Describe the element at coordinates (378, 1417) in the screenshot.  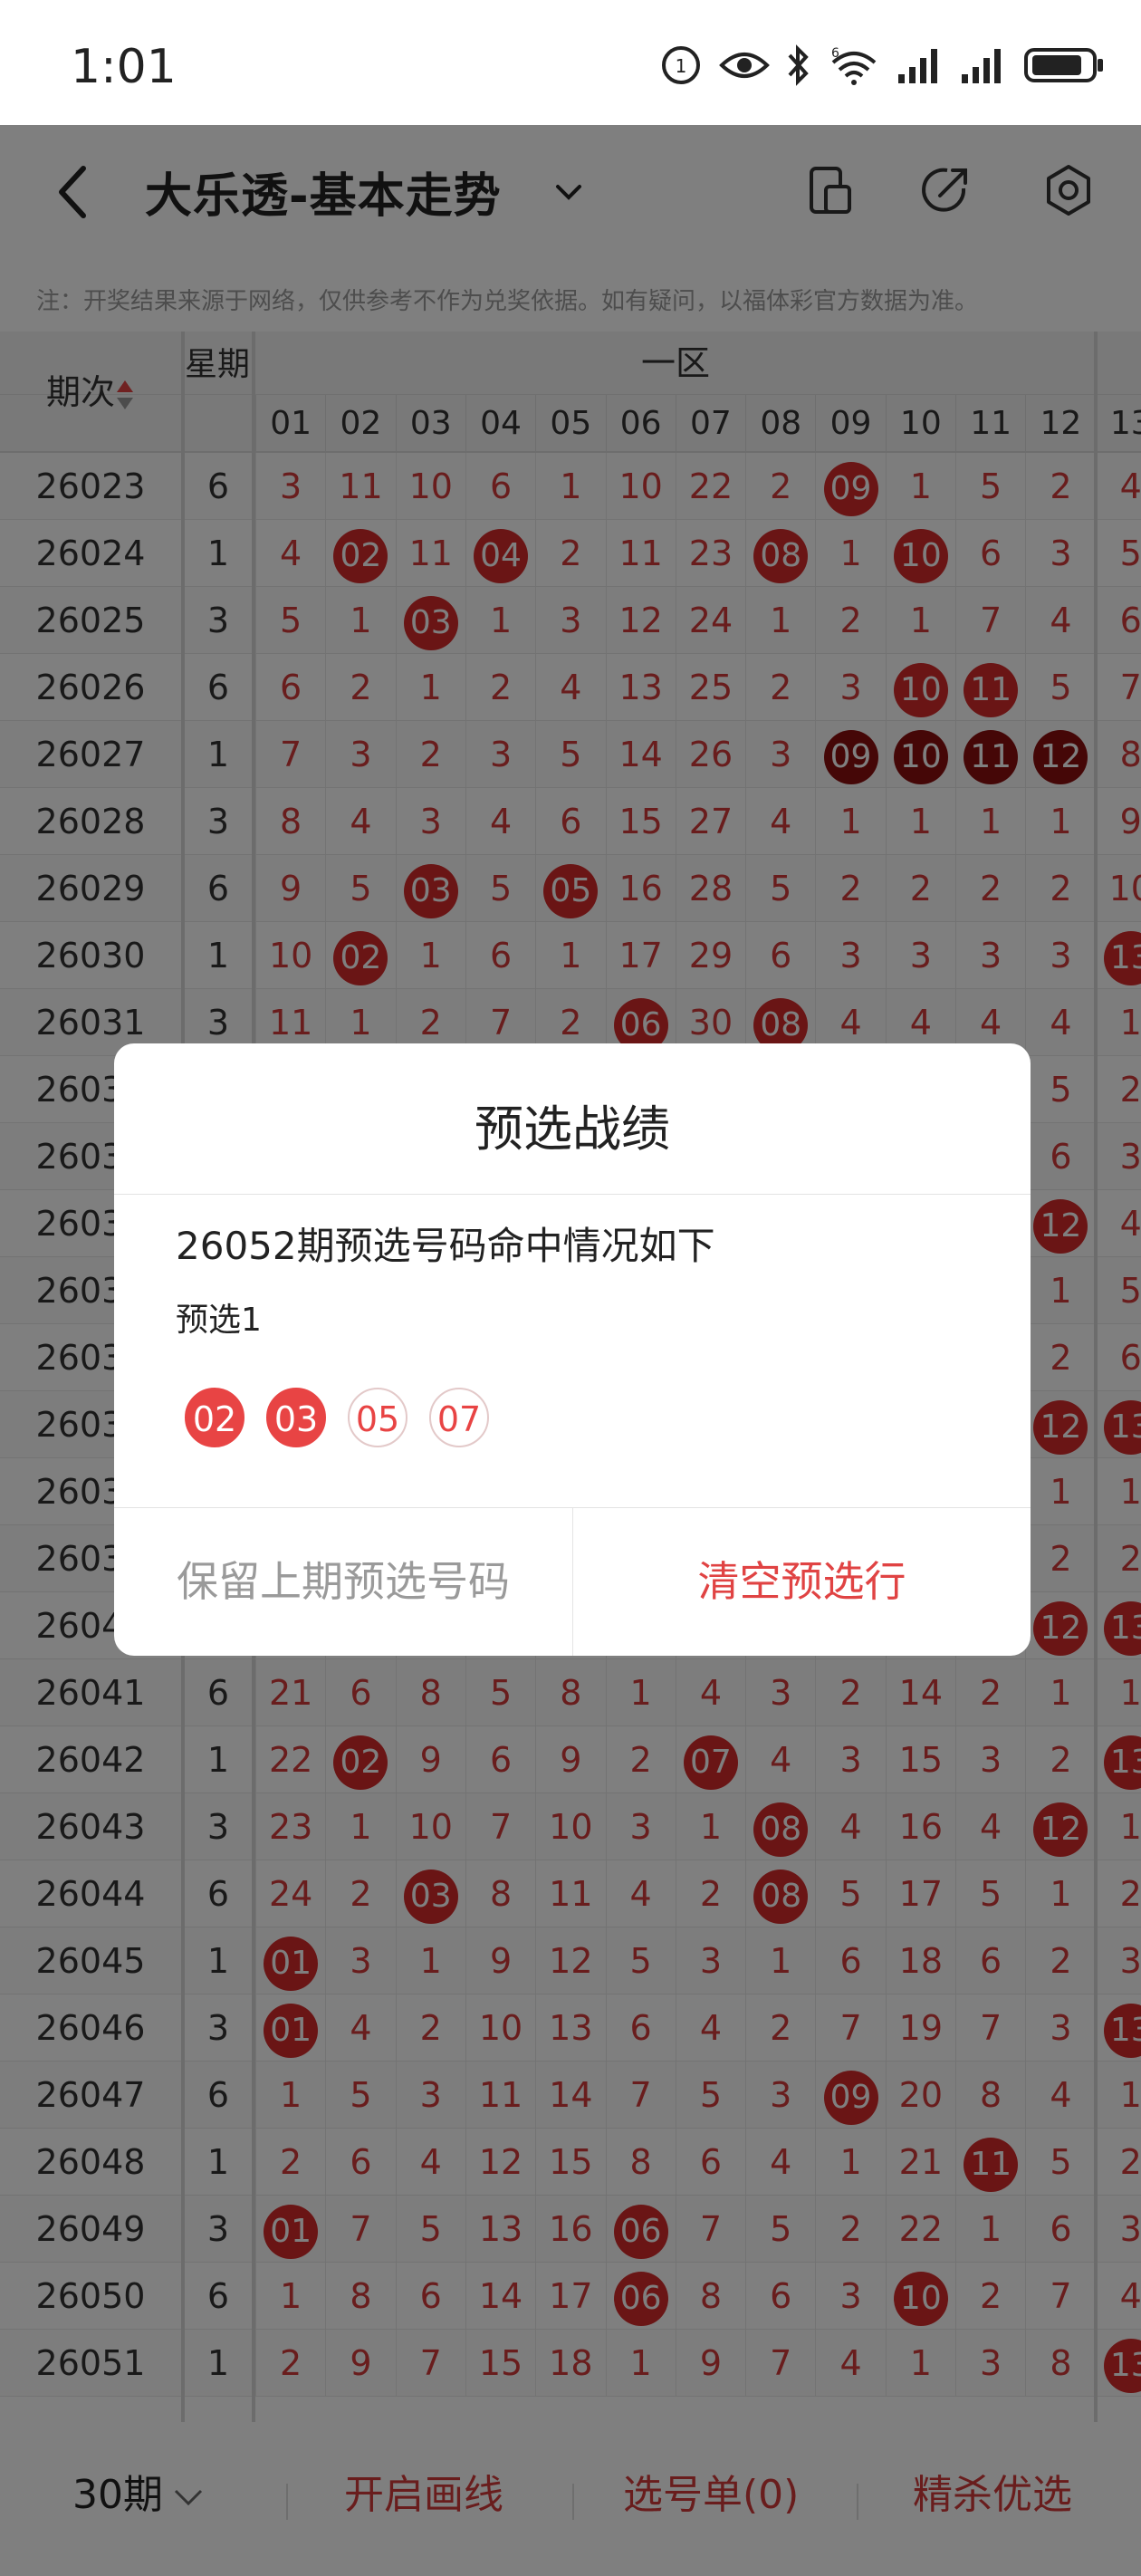
I see `preselect-ball: 05` at that location.